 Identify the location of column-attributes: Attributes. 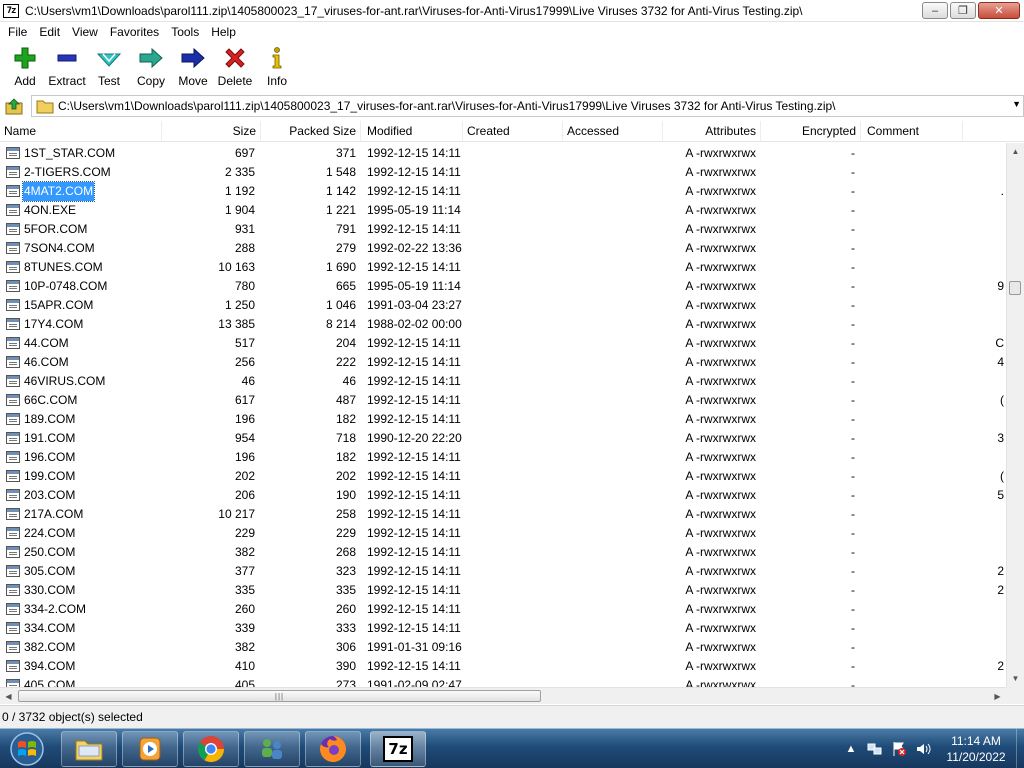
(711, 131).